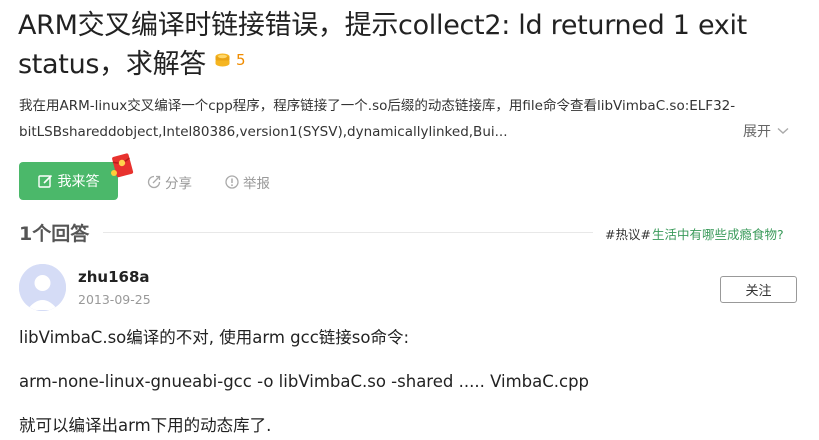 This screenshot has height=440, width=819. I want to click on bounty-value: 5, so click(240, 60).